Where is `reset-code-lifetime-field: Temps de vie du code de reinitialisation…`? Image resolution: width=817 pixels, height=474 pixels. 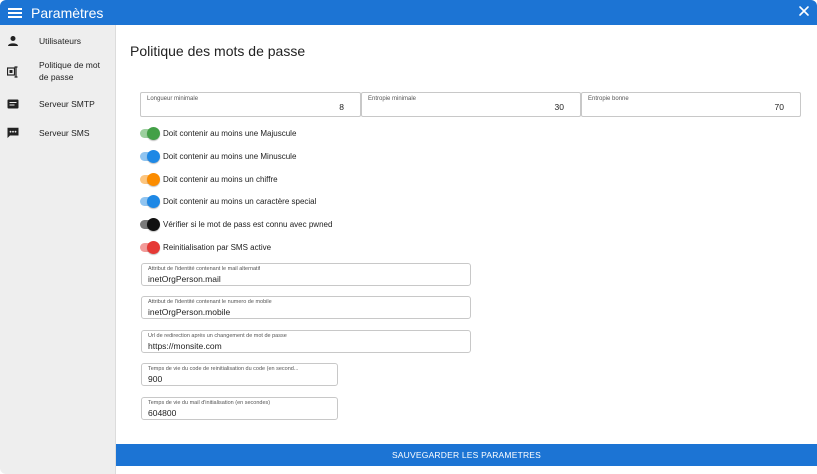
reset-code-lifetime-field: Temps de vie du code de reinitialisation… is located at coordinates (239, 374).